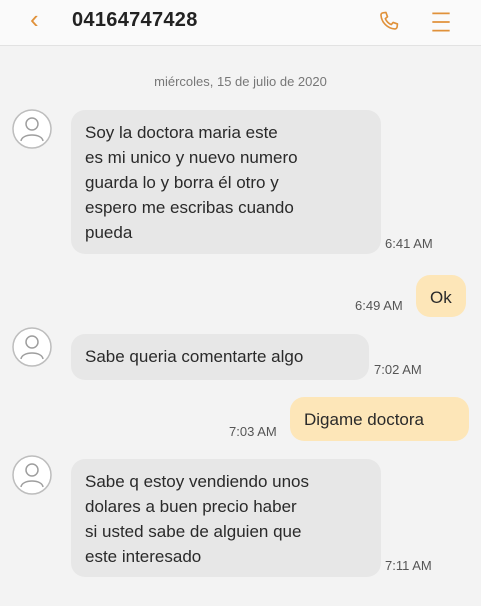  What do you see at coordinates (240, 23) in the screenshot?
I see `conversation-header: ‹ 04164747428` at bounding box center [240, 23].